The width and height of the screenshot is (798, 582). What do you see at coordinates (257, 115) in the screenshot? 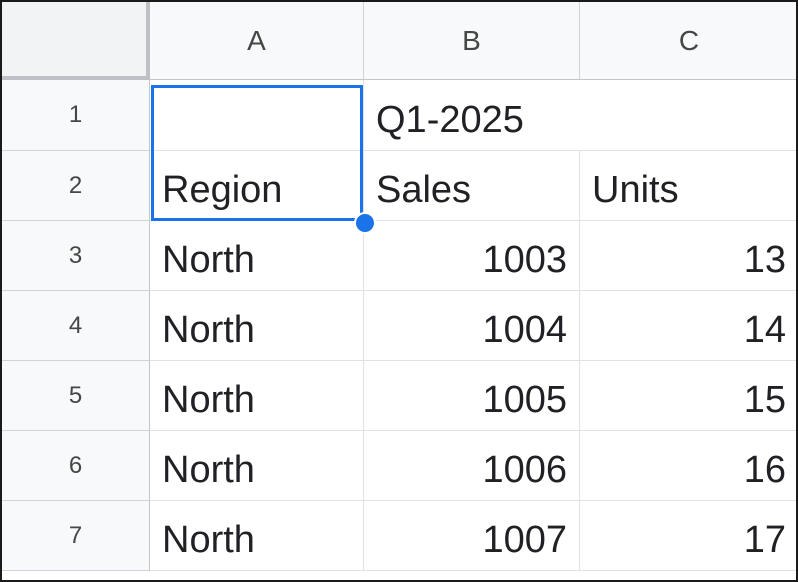
I see `cell-a1` at bounding box center [257, 115].